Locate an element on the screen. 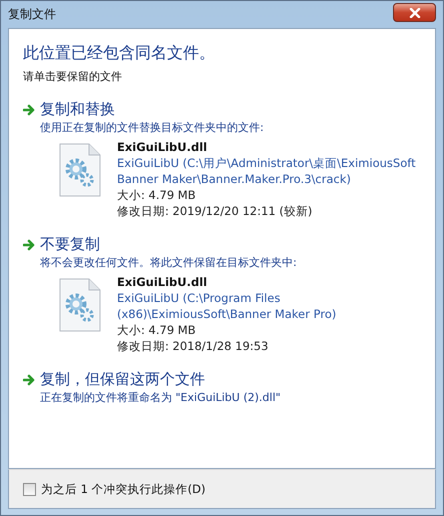 This screenshot has width=444, height=516. file-date: 修改日期: 2018/1/28 19:53 is located at coordinates (193, 346).